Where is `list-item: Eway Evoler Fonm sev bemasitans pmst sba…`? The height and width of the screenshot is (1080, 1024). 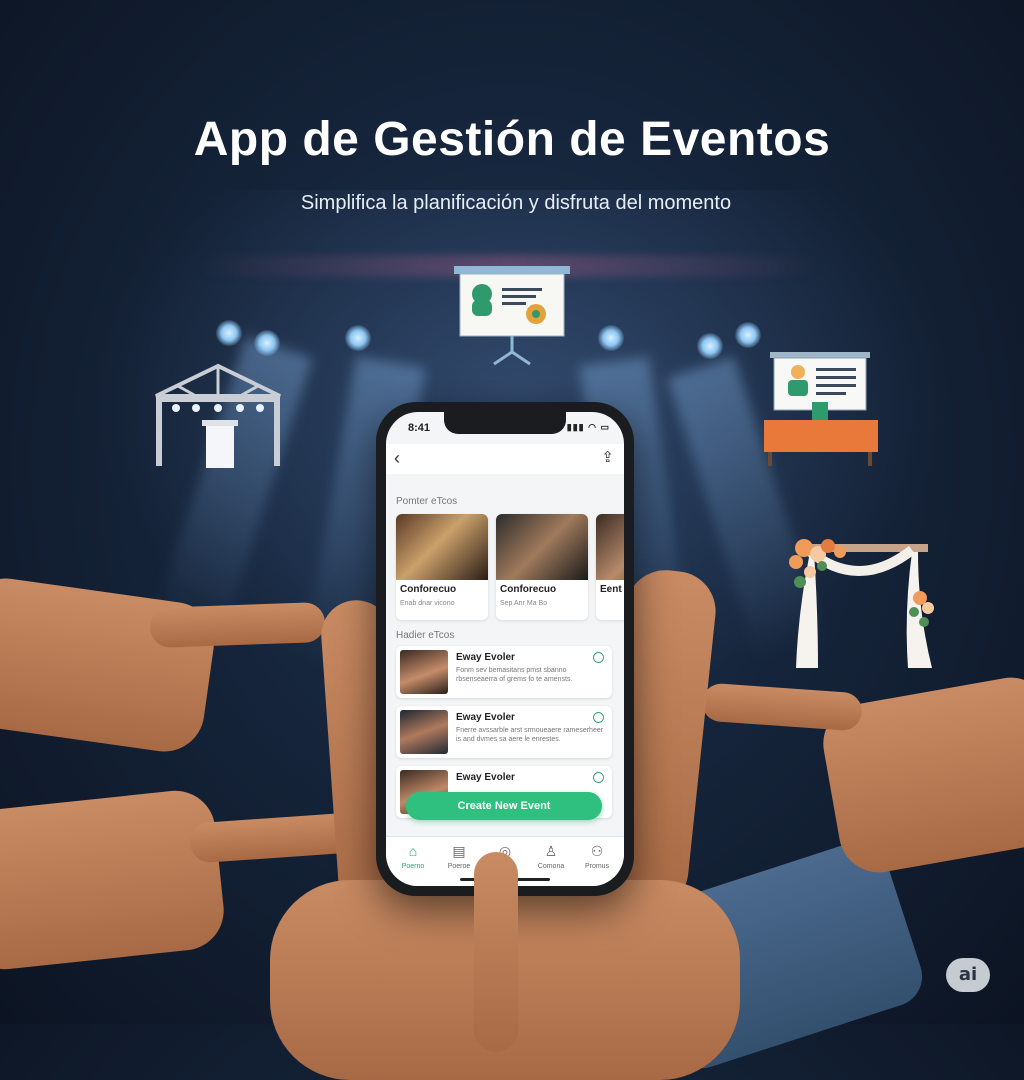 list-item: Eway Evoler Fonm sev bemasitans pmst sba… is located at coordinates (504, 672).